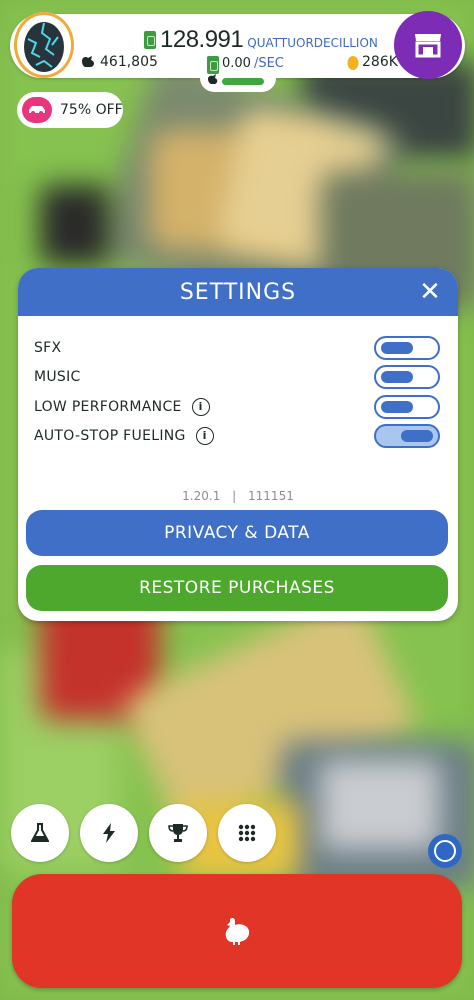  Describe the element at coordinates (237, 533) in the screenshot. I see `privacy-data-button: PRIVACY & DATA` at that location.